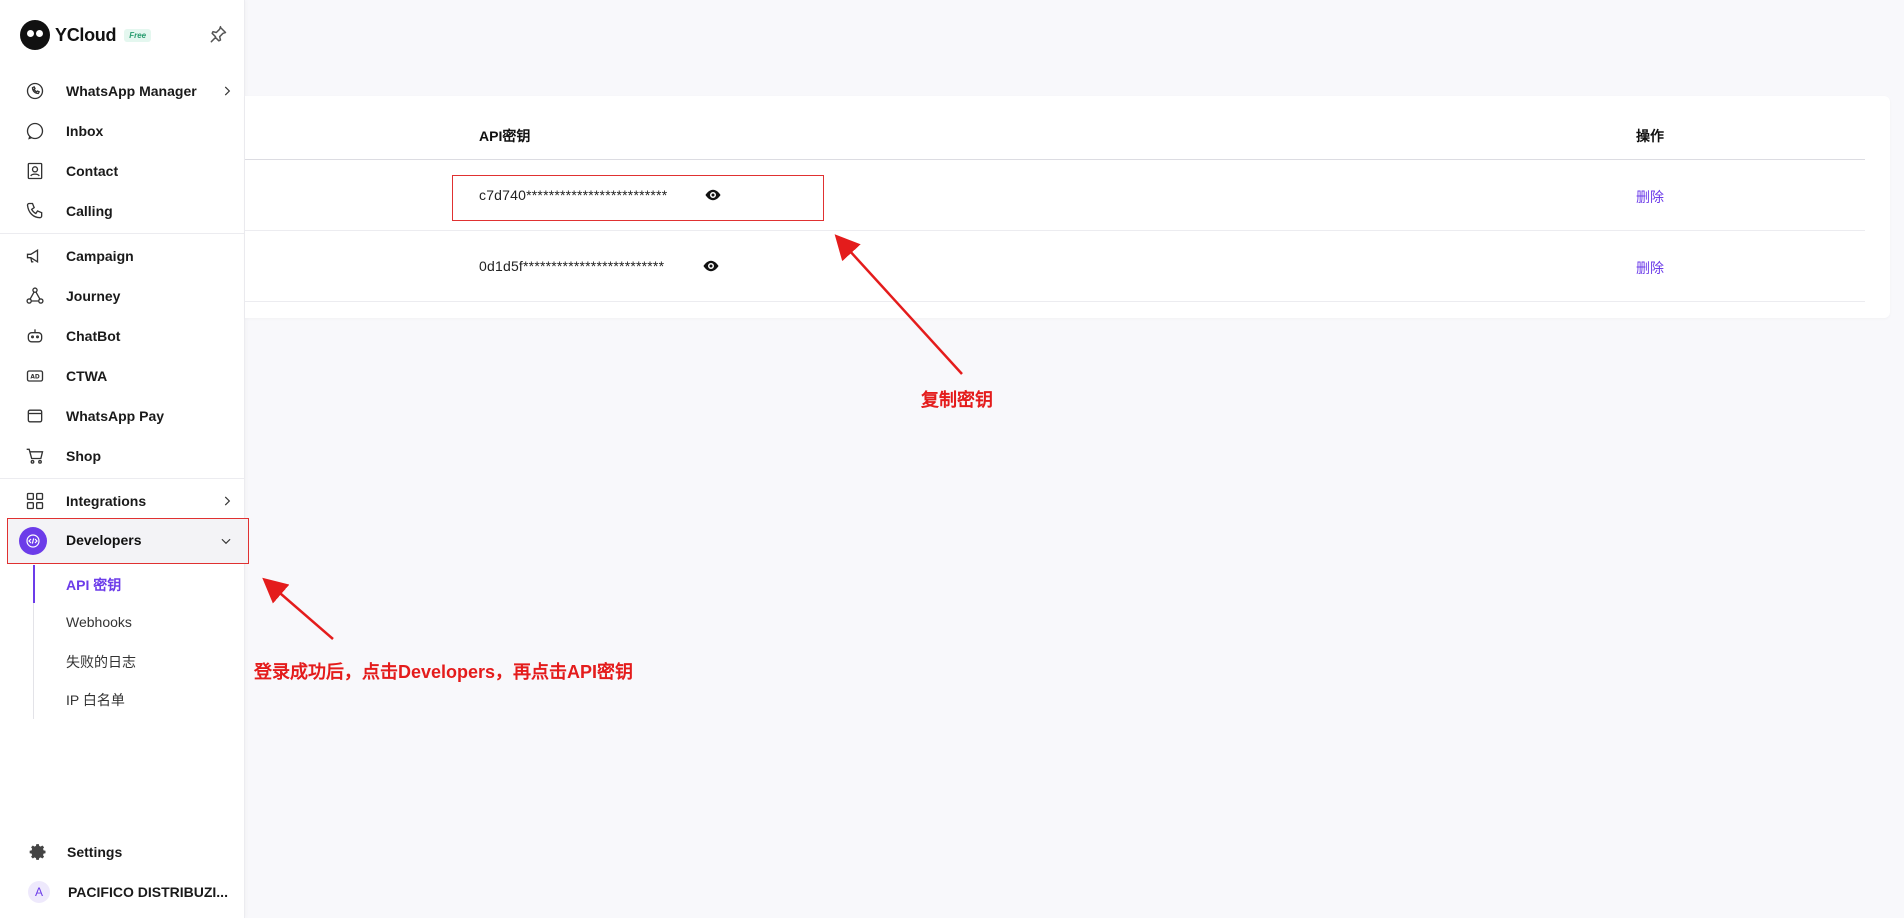  What do you see at coordinates (35, 456) in the screenshot?
I see `cart-icon` at bounding box center [35, 456].